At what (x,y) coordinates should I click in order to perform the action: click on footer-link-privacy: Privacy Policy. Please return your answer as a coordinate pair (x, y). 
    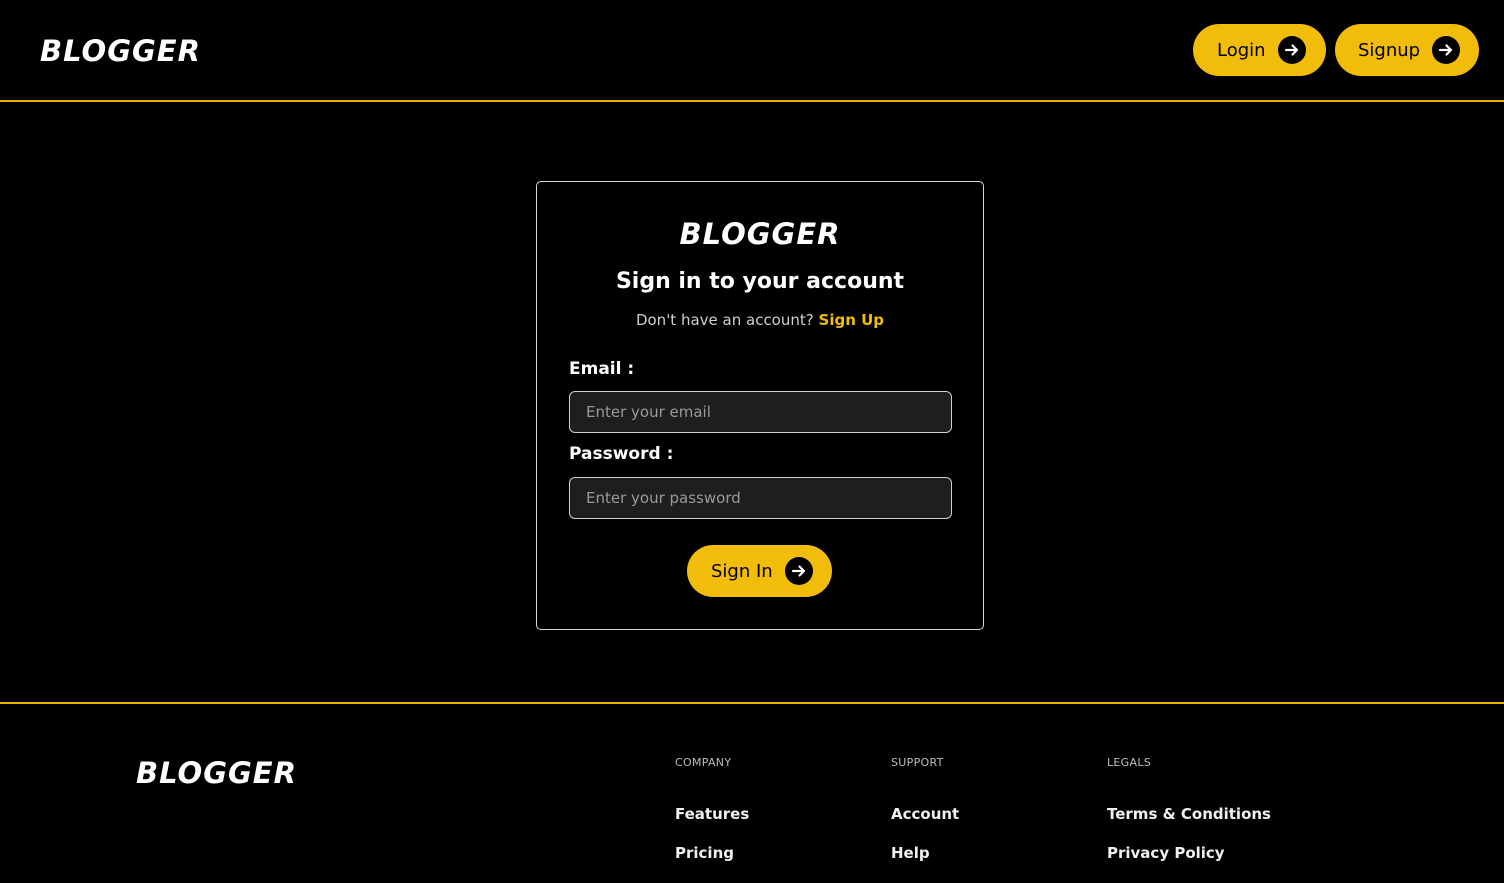
    Looking at the image, I should click on (1189, 853).